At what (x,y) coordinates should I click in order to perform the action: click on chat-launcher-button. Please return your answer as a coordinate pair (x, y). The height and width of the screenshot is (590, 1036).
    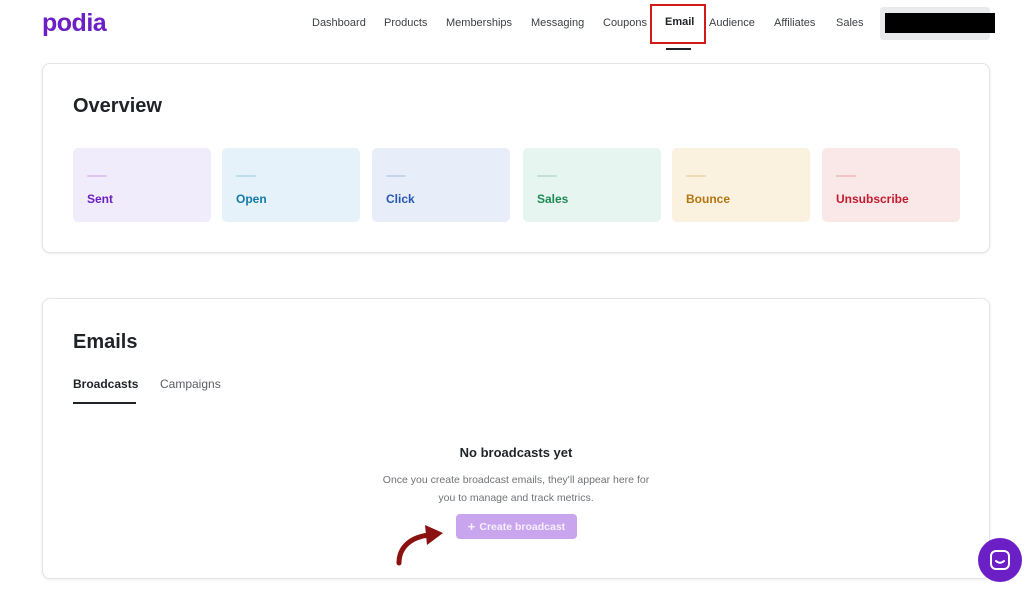
    Looking at the image, I should click on (1000, 560).